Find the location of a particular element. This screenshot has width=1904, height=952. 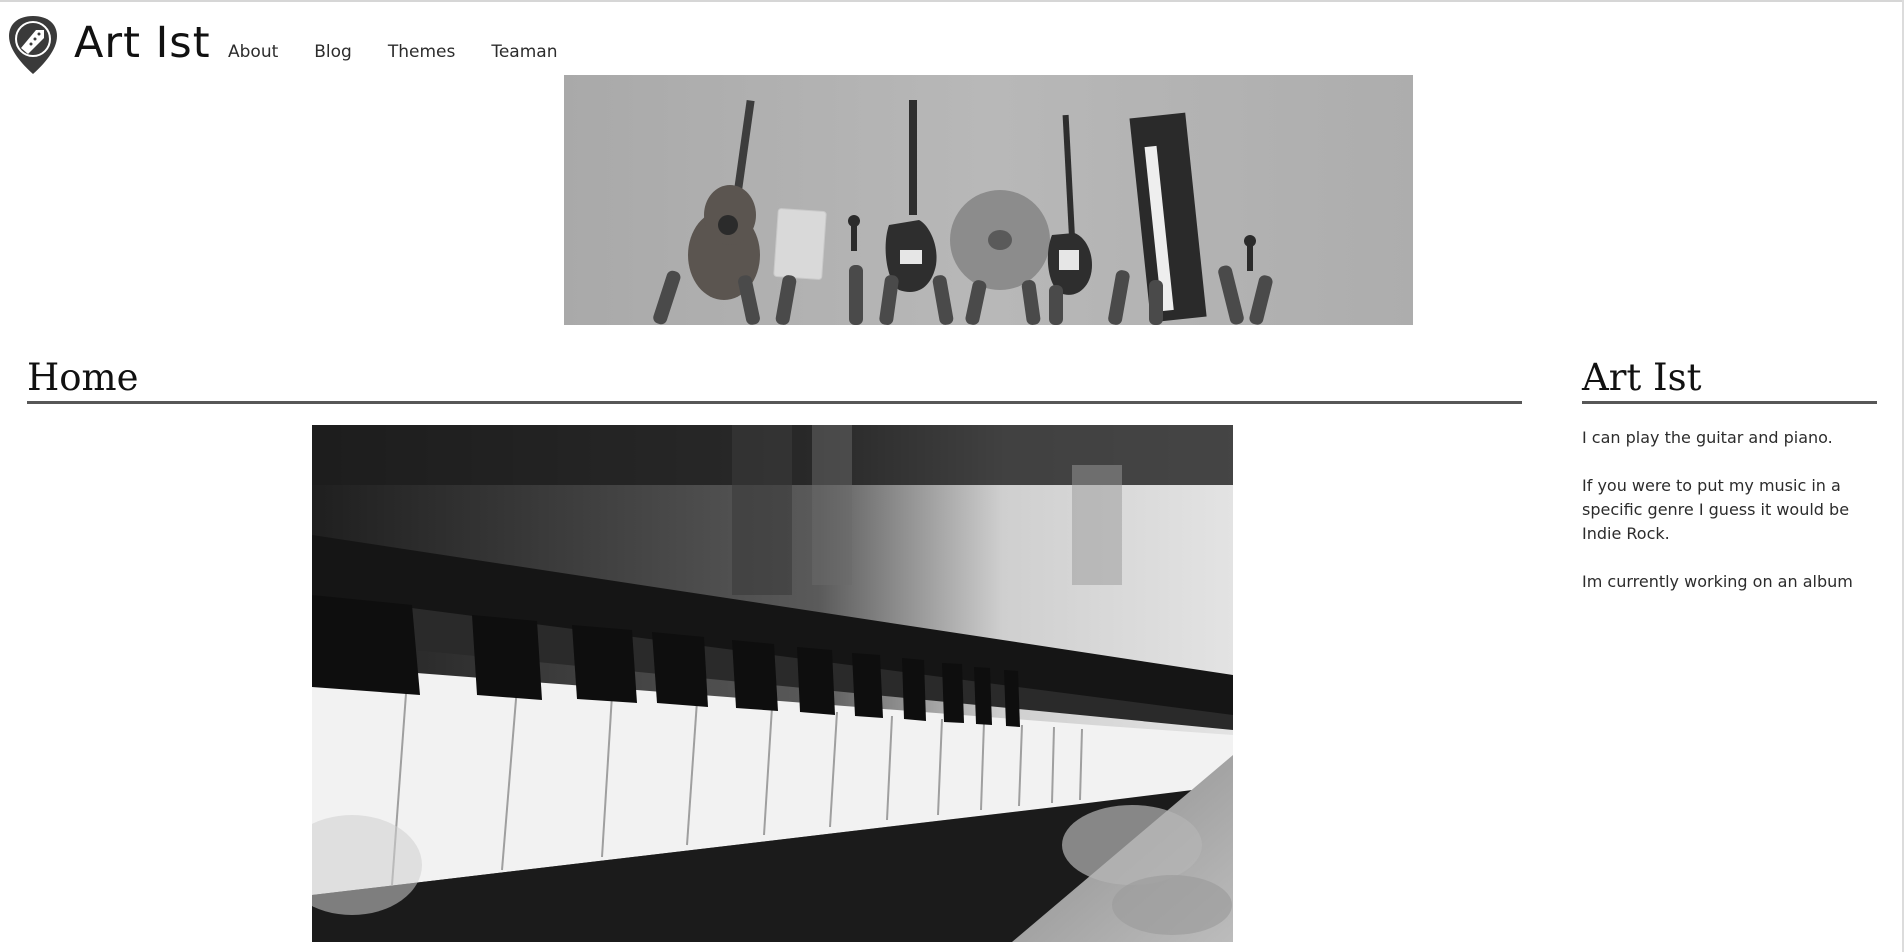

main-nav: About Blog Themes Teaman is located at coordinates (410, 52).